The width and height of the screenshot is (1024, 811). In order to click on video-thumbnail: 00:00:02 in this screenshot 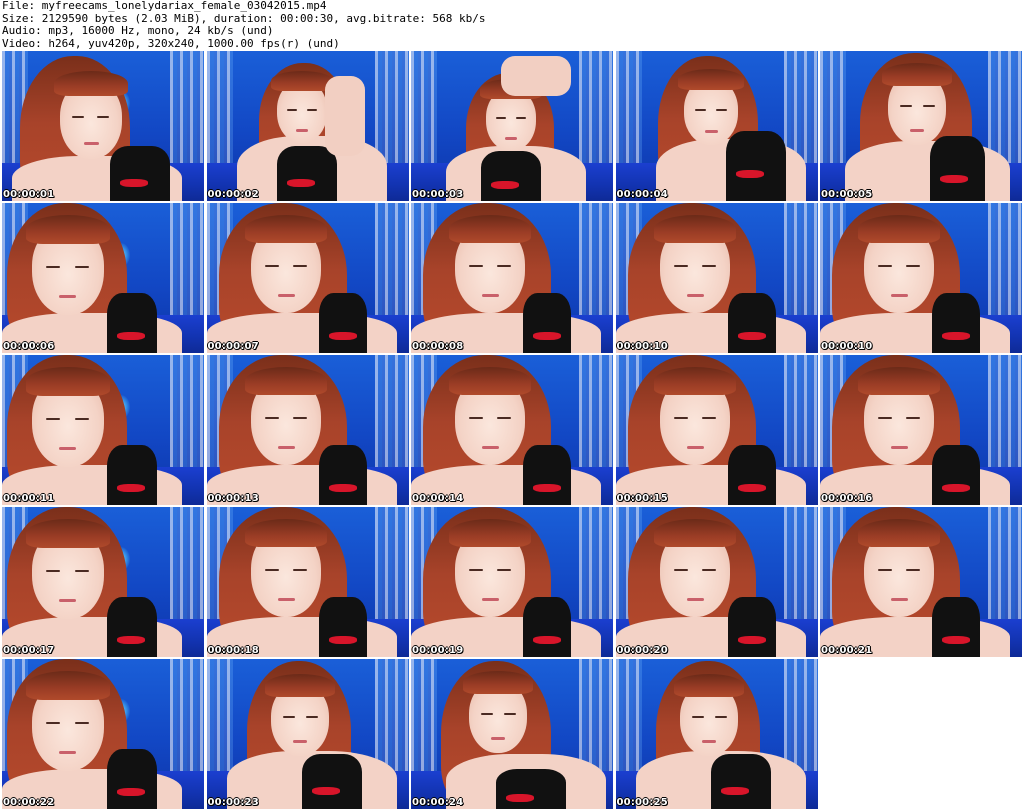, I will do `click(307, 126)`.